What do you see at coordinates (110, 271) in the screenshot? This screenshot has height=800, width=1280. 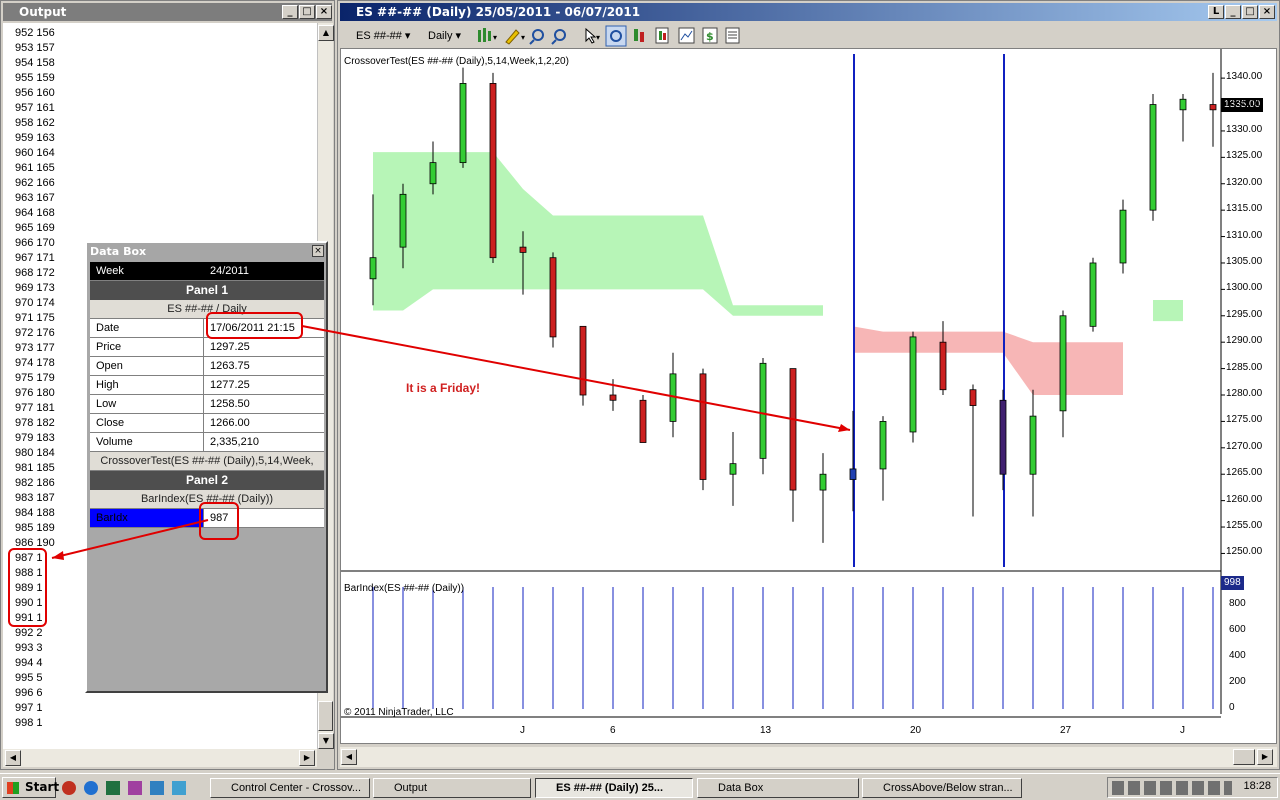 I see `week-label: Week` at bounding box center [110, 271].